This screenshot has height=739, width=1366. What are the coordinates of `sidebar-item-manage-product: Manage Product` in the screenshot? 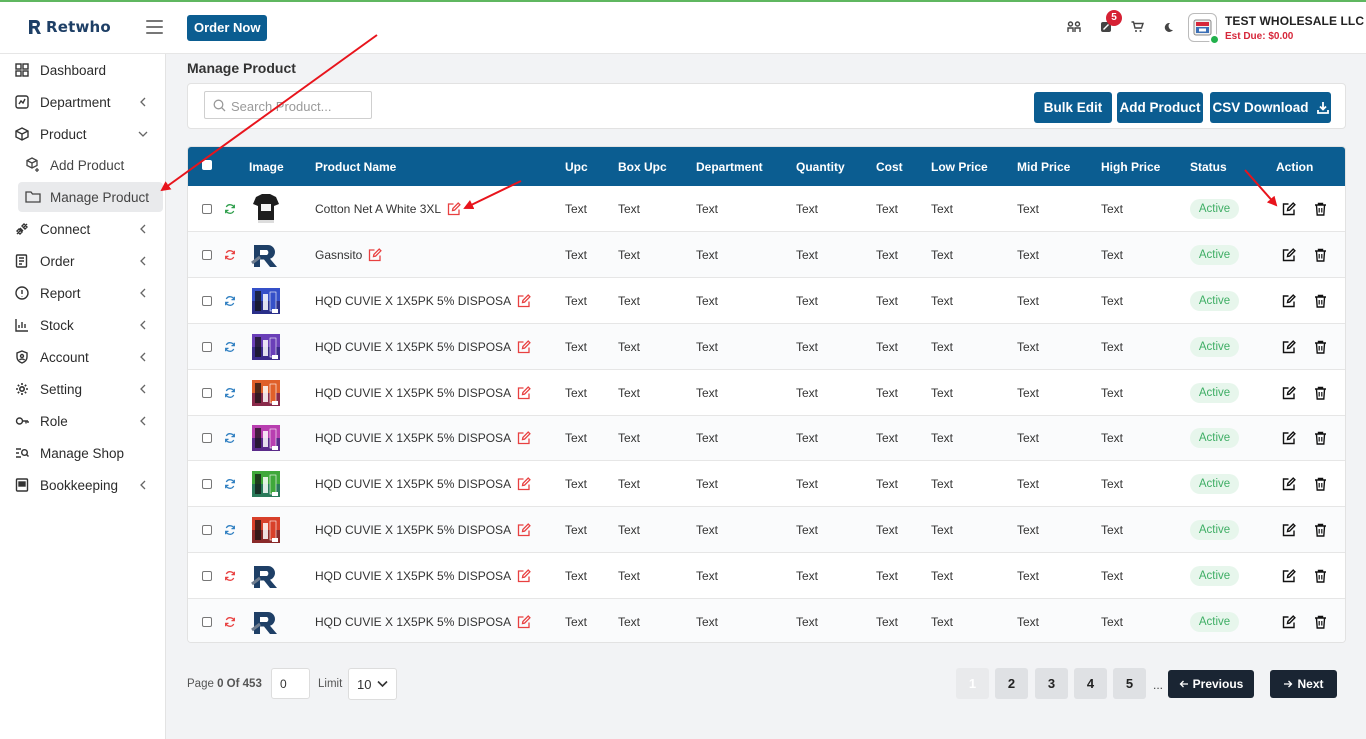 It's located at (90, 197).